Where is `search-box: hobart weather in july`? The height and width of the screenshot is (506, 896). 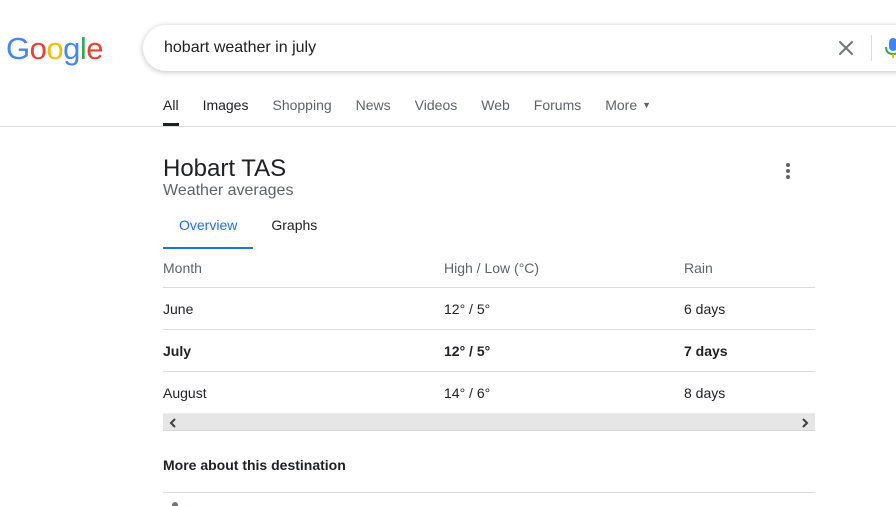 search-box: hobart weather in july is located at coordinates (519, 48).